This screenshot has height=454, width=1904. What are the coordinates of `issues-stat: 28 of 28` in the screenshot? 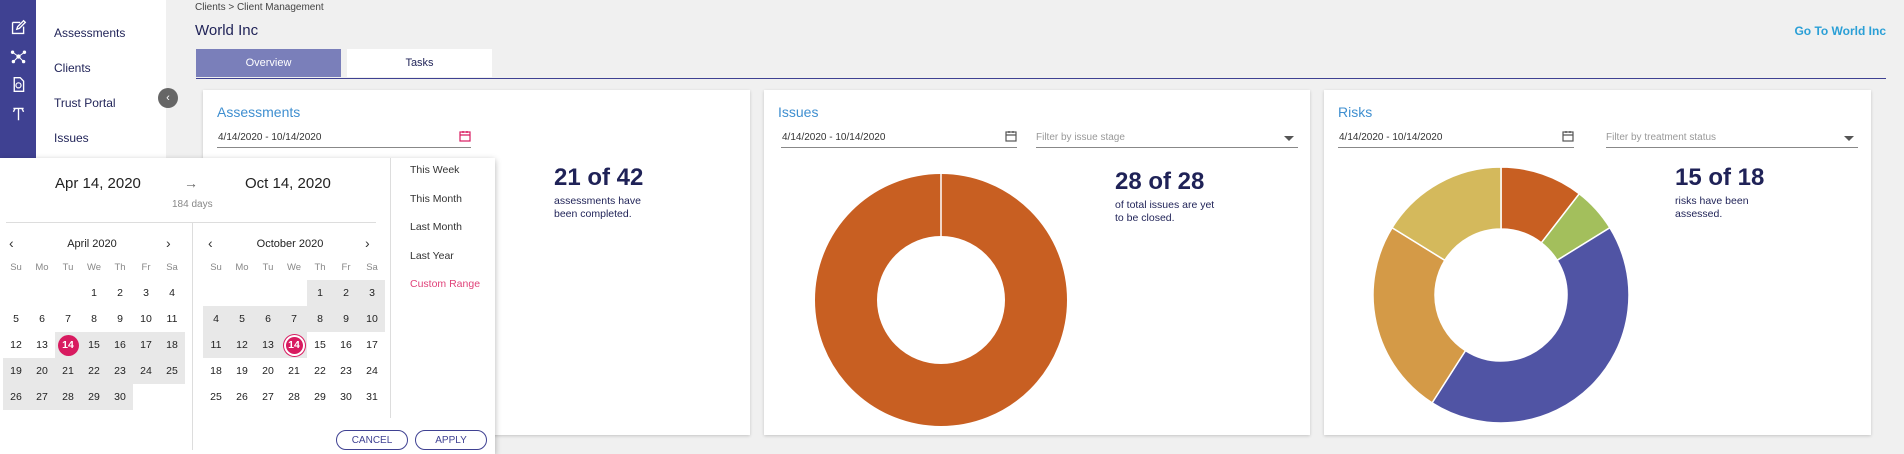 It's located at (1160, 181).